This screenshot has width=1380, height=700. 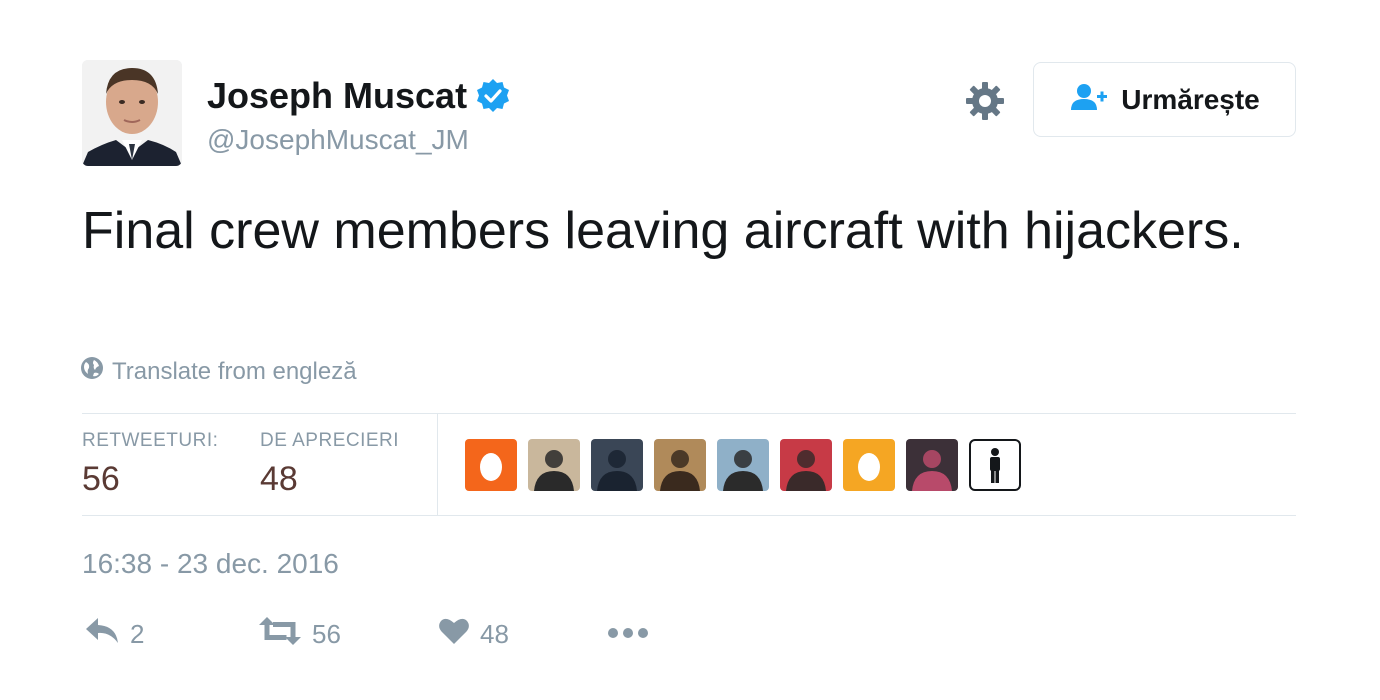 I want to click on settings-gear-icon, so click(x=985, y=101).